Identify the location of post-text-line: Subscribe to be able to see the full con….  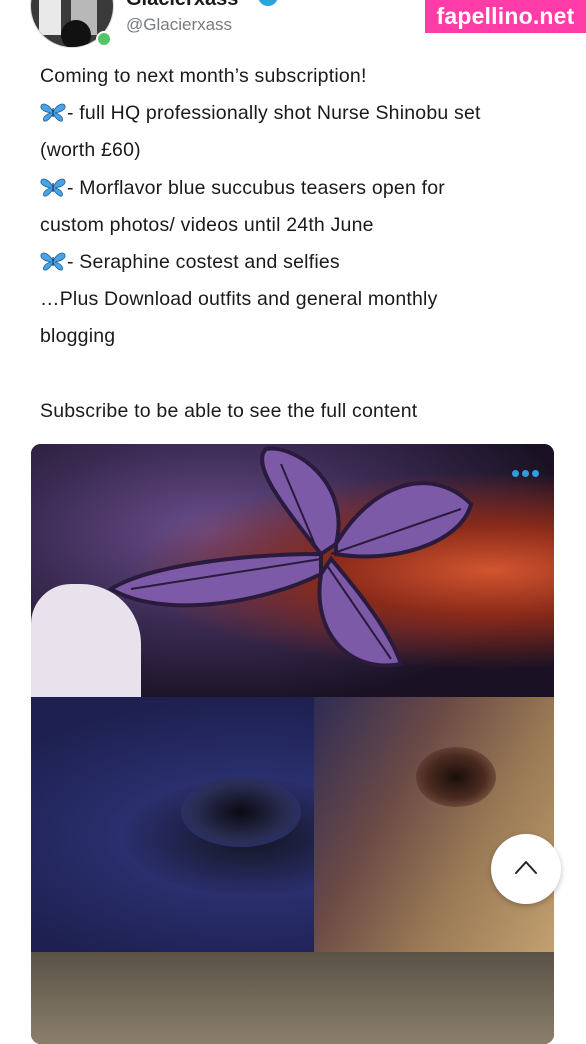
(300, 411).